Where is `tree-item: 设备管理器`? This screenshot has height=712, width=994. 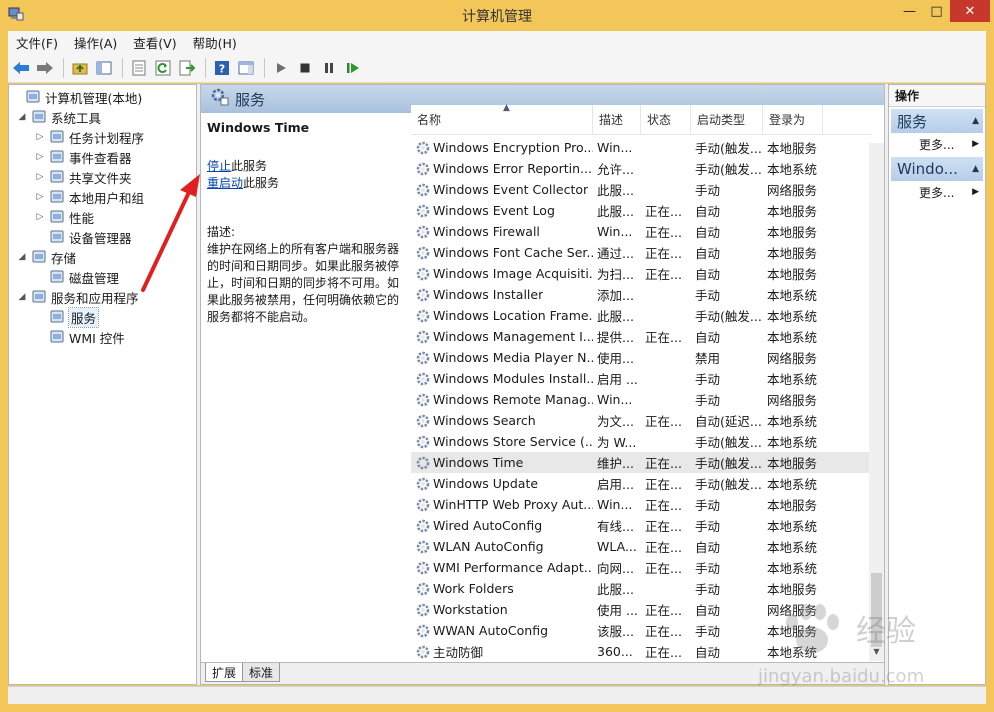 tree-item: 设备管理器 is located at coordinates (83, 237).